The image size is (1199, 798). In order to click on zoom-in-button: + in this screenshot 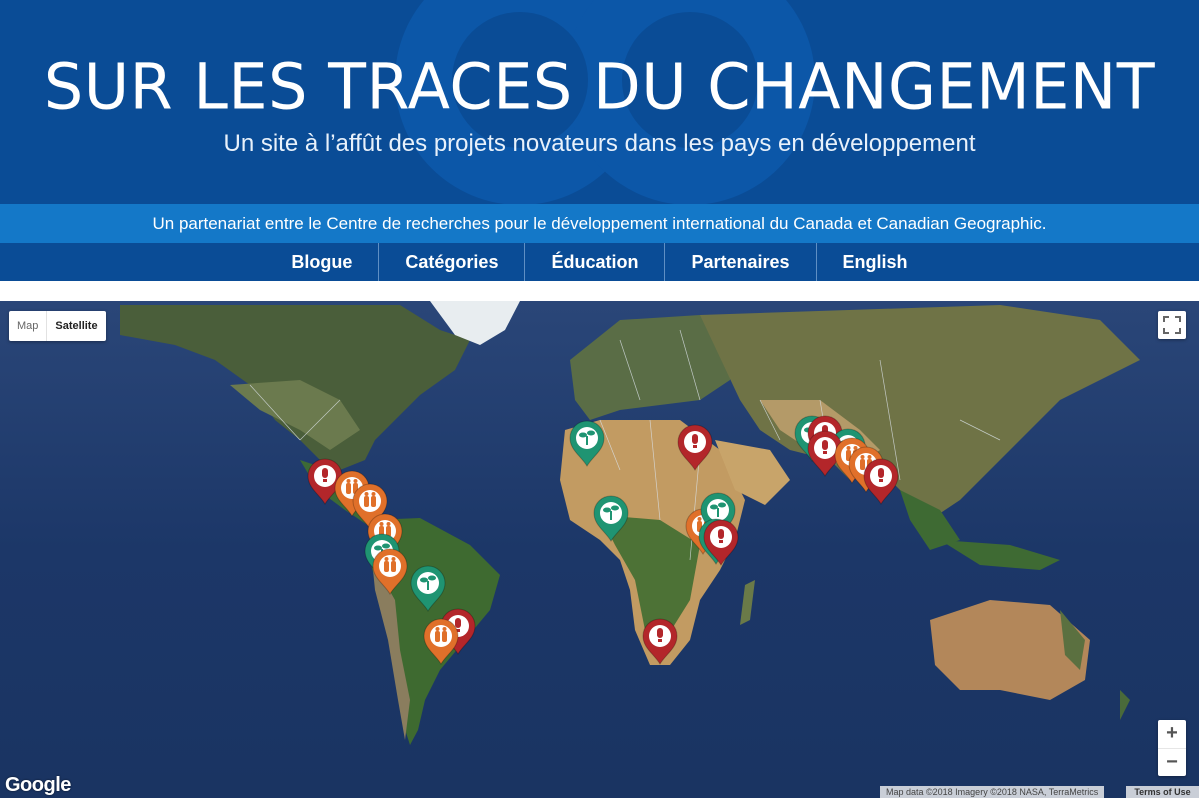, I will do `click(1172, 734)`.